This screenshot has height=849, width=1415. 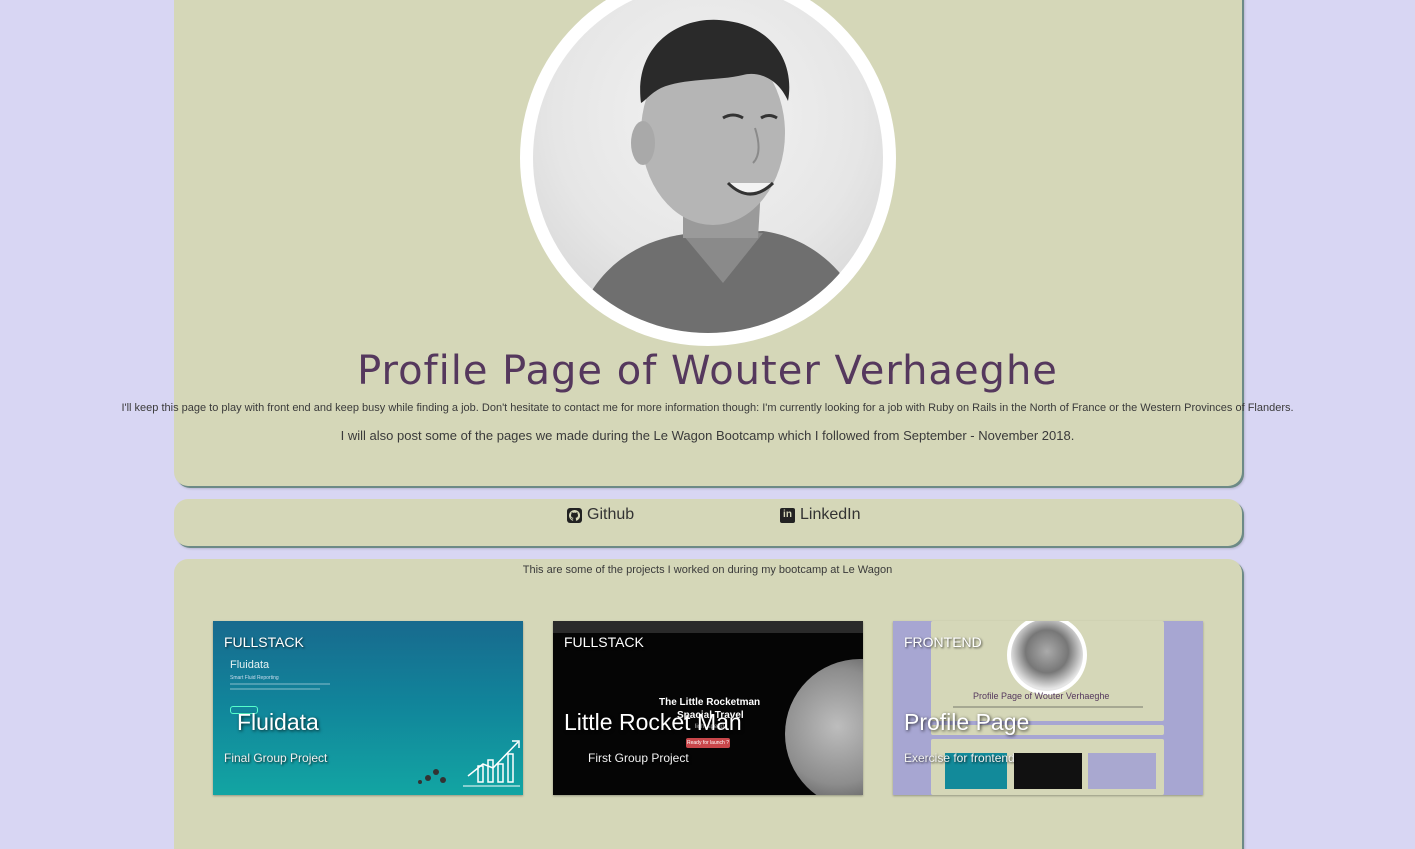 I want to click on github-link: Github, so click(x=600, y=515).